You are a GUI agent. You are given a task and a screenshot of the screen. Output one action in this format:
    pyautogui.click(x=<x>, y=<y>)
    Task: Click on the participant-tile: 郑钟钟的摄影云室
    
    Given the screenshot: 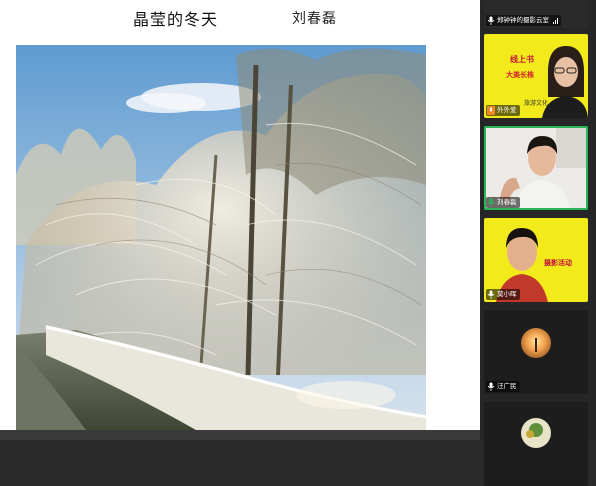 What is the action you would take?
    pyautogui.click(x=536, y=14)
    